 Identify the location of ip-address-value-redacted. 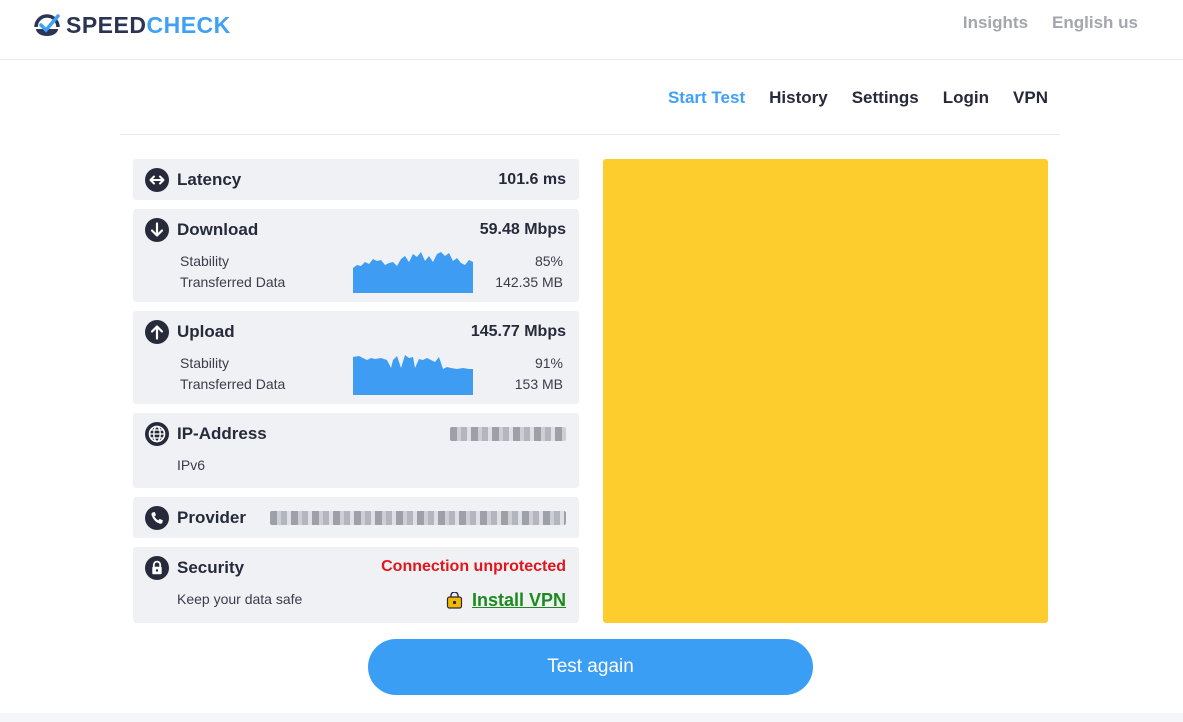
(508, 434).